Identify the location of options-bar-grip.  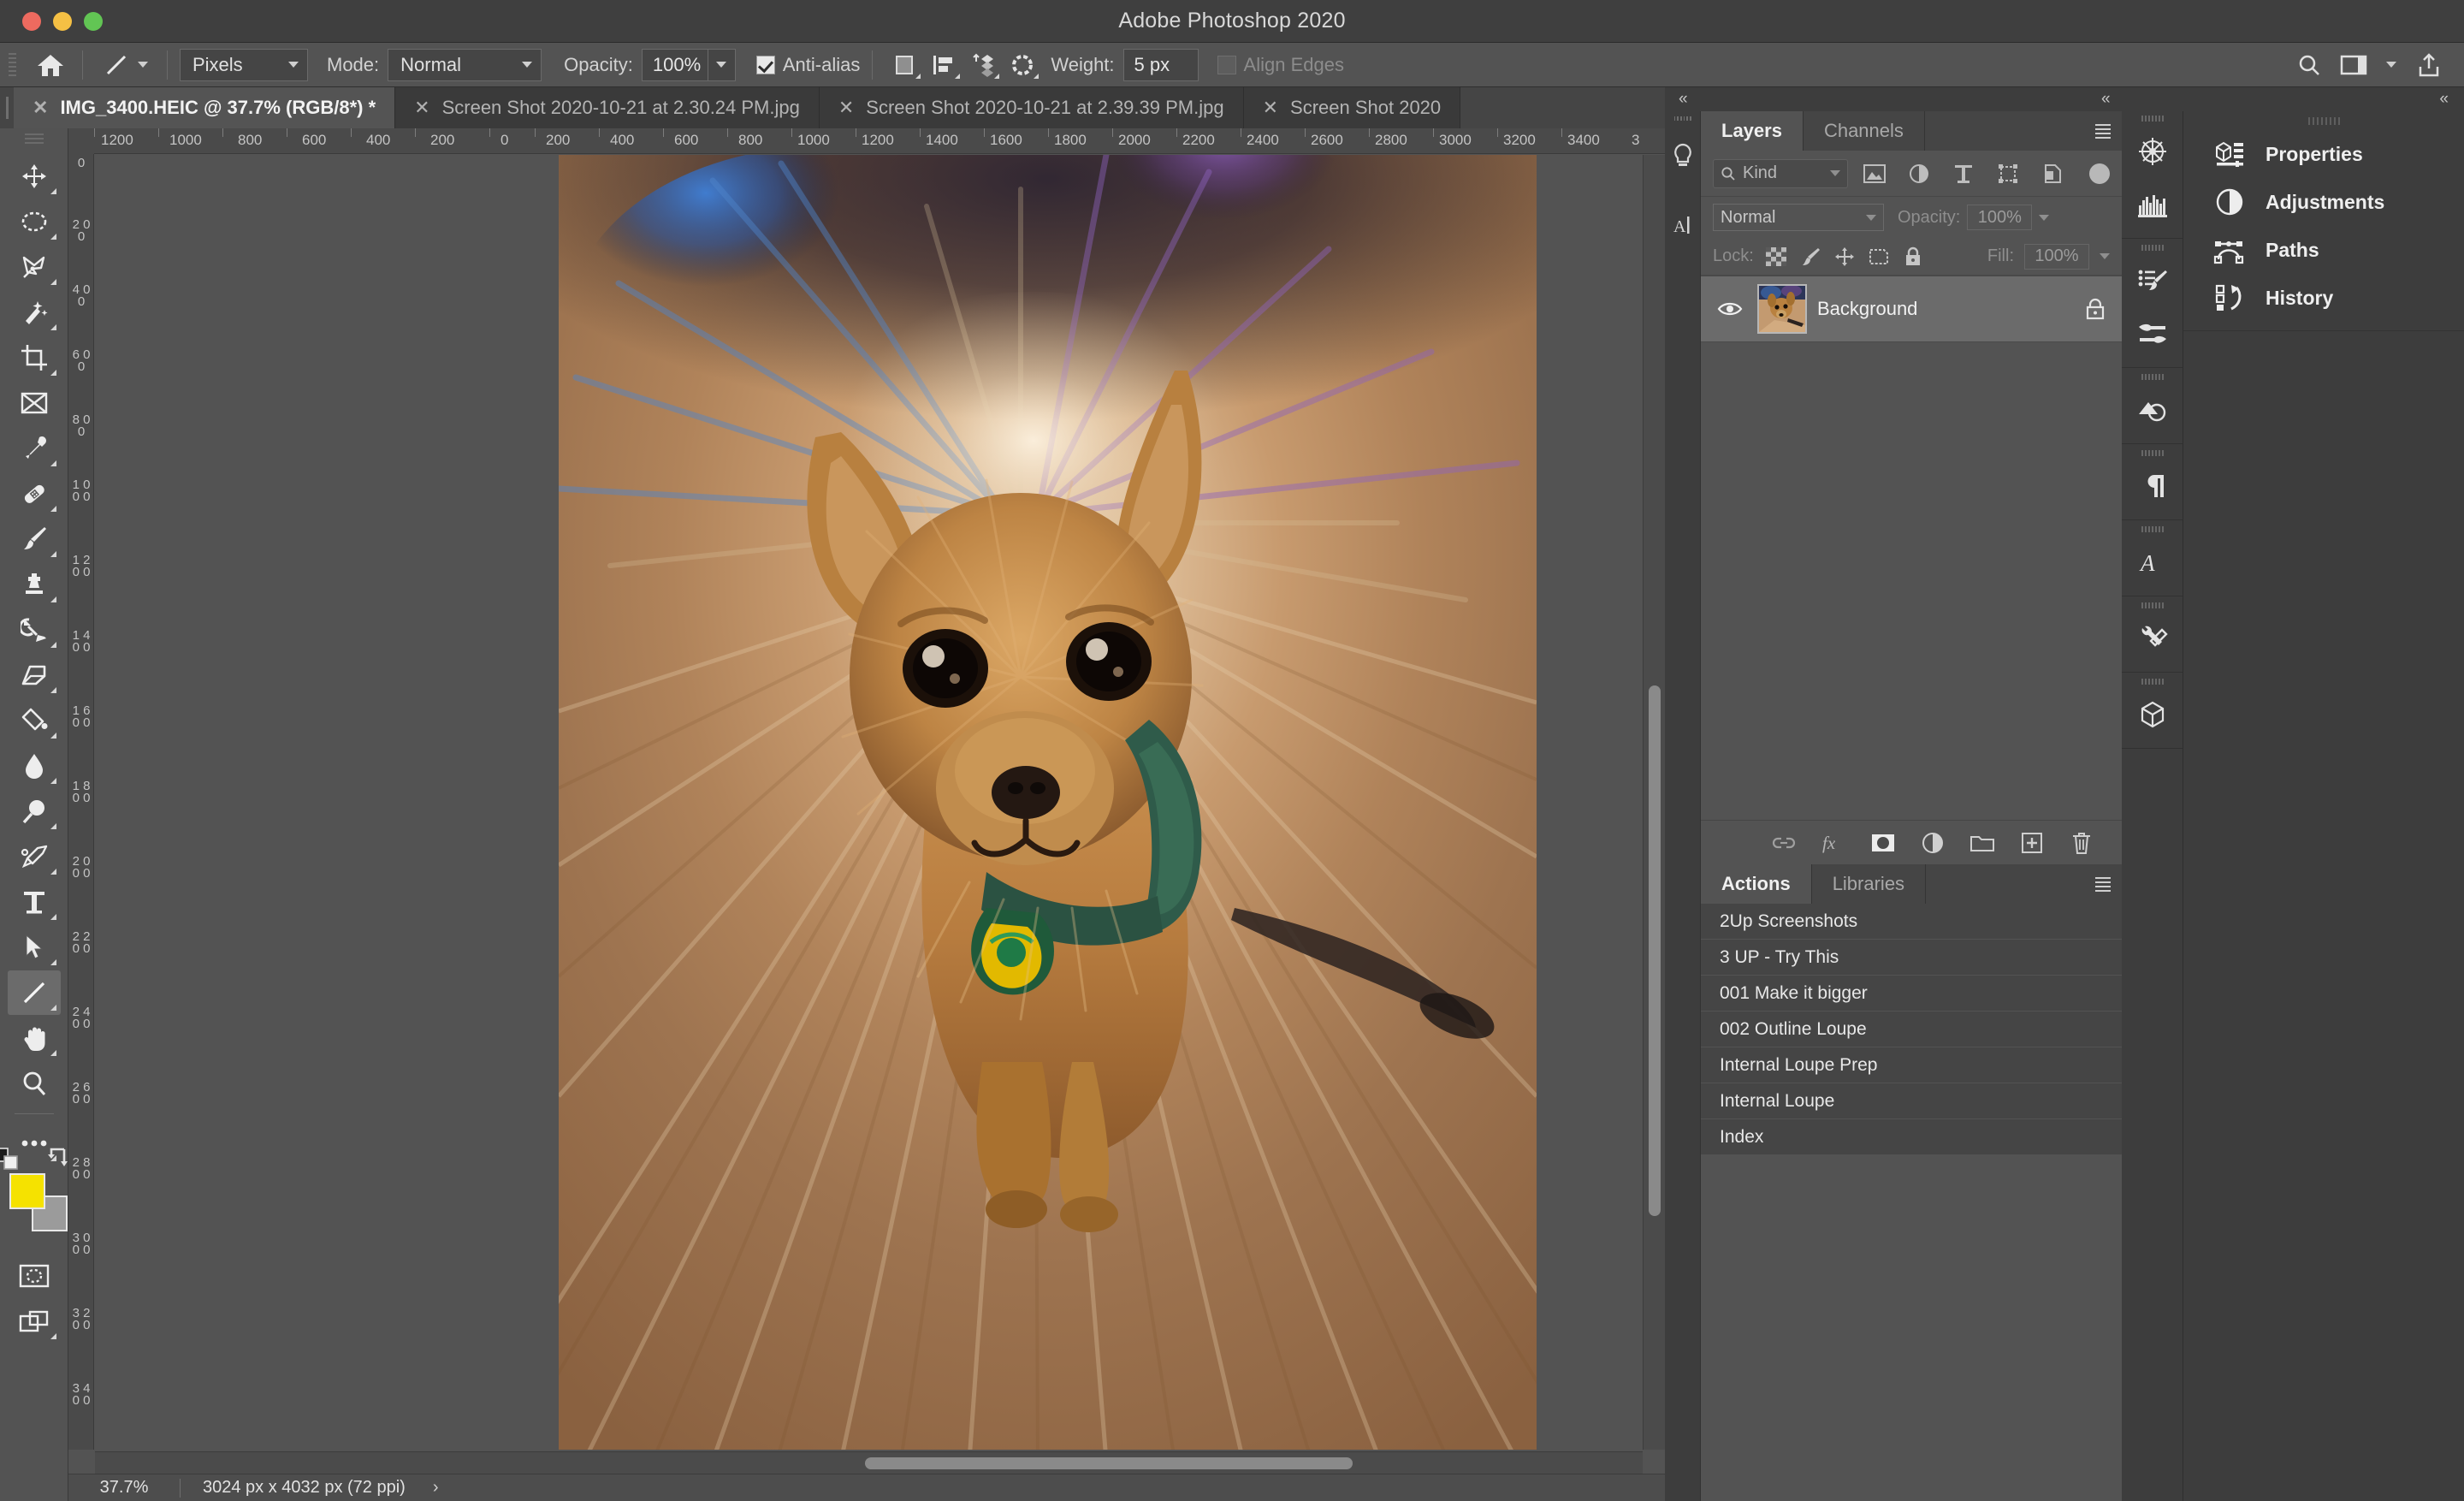
(13, 65).